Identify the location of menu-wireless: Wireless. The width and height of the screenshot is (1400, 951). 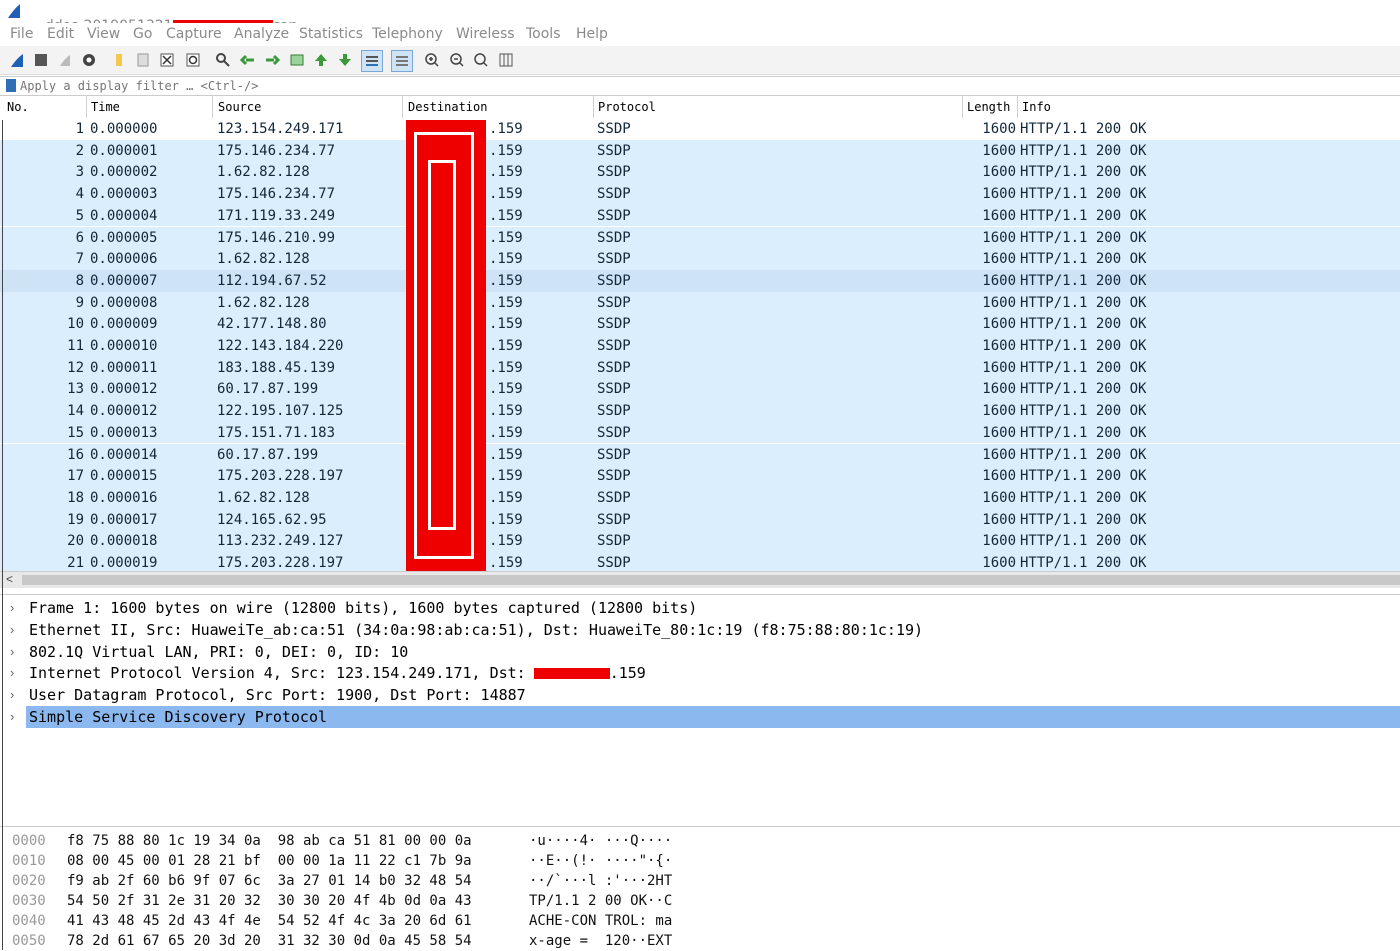
(485, 34).